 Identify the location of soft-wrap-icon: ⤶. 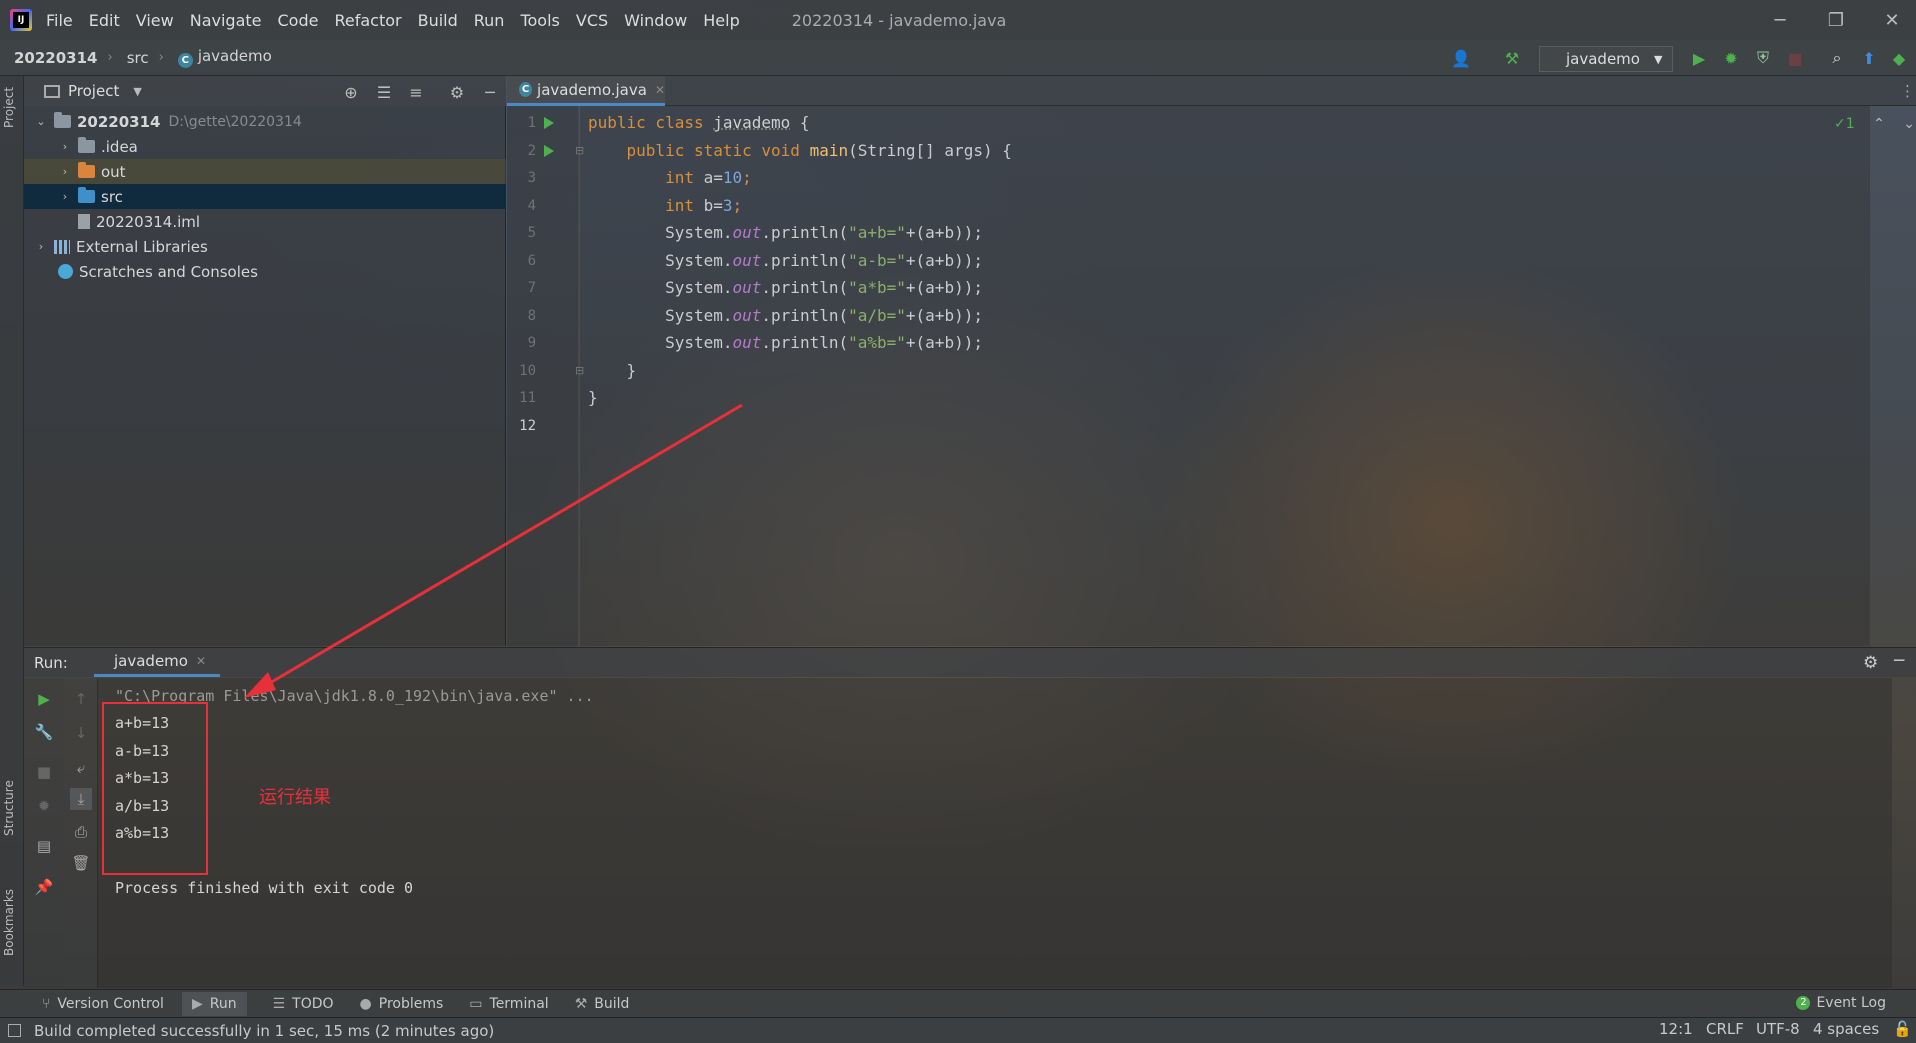
(81, 768).